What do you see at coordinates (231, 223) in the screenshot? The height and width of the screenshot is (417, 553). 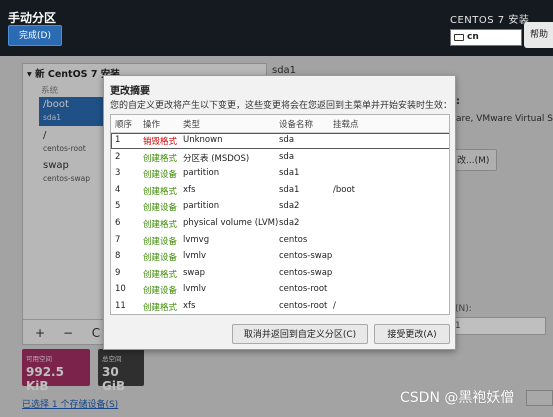 I see `cell-type: physical volume (LVM)` at bounding box center [231, 223].